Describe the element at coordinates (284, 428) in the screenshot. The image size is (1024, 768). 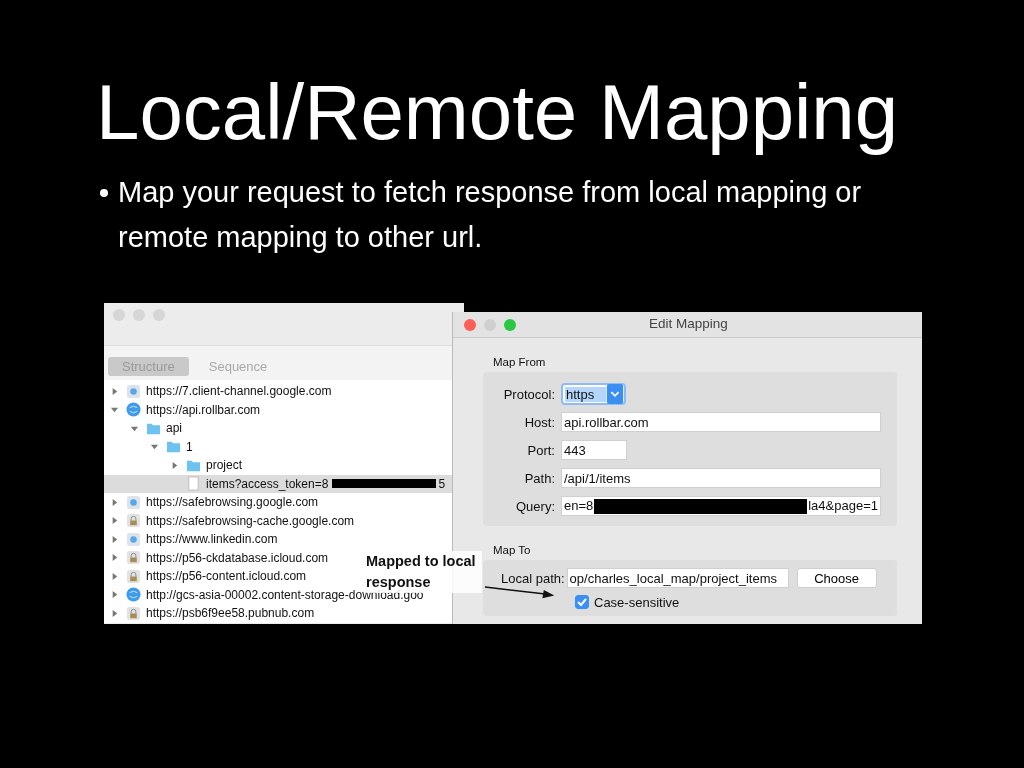
I see `tree-row: api` at that location.